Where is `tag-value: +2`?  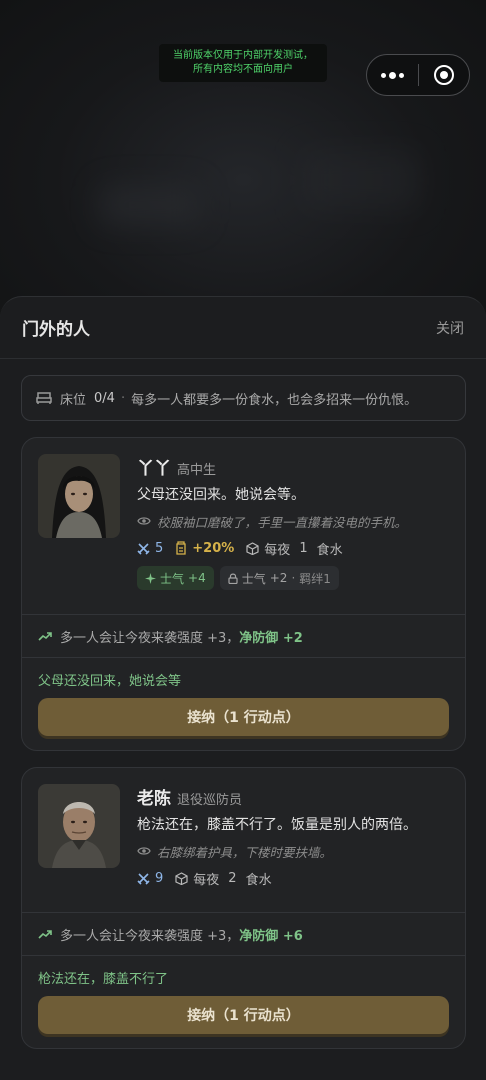 tag-value: +2 is located at coordinates (278, 578).